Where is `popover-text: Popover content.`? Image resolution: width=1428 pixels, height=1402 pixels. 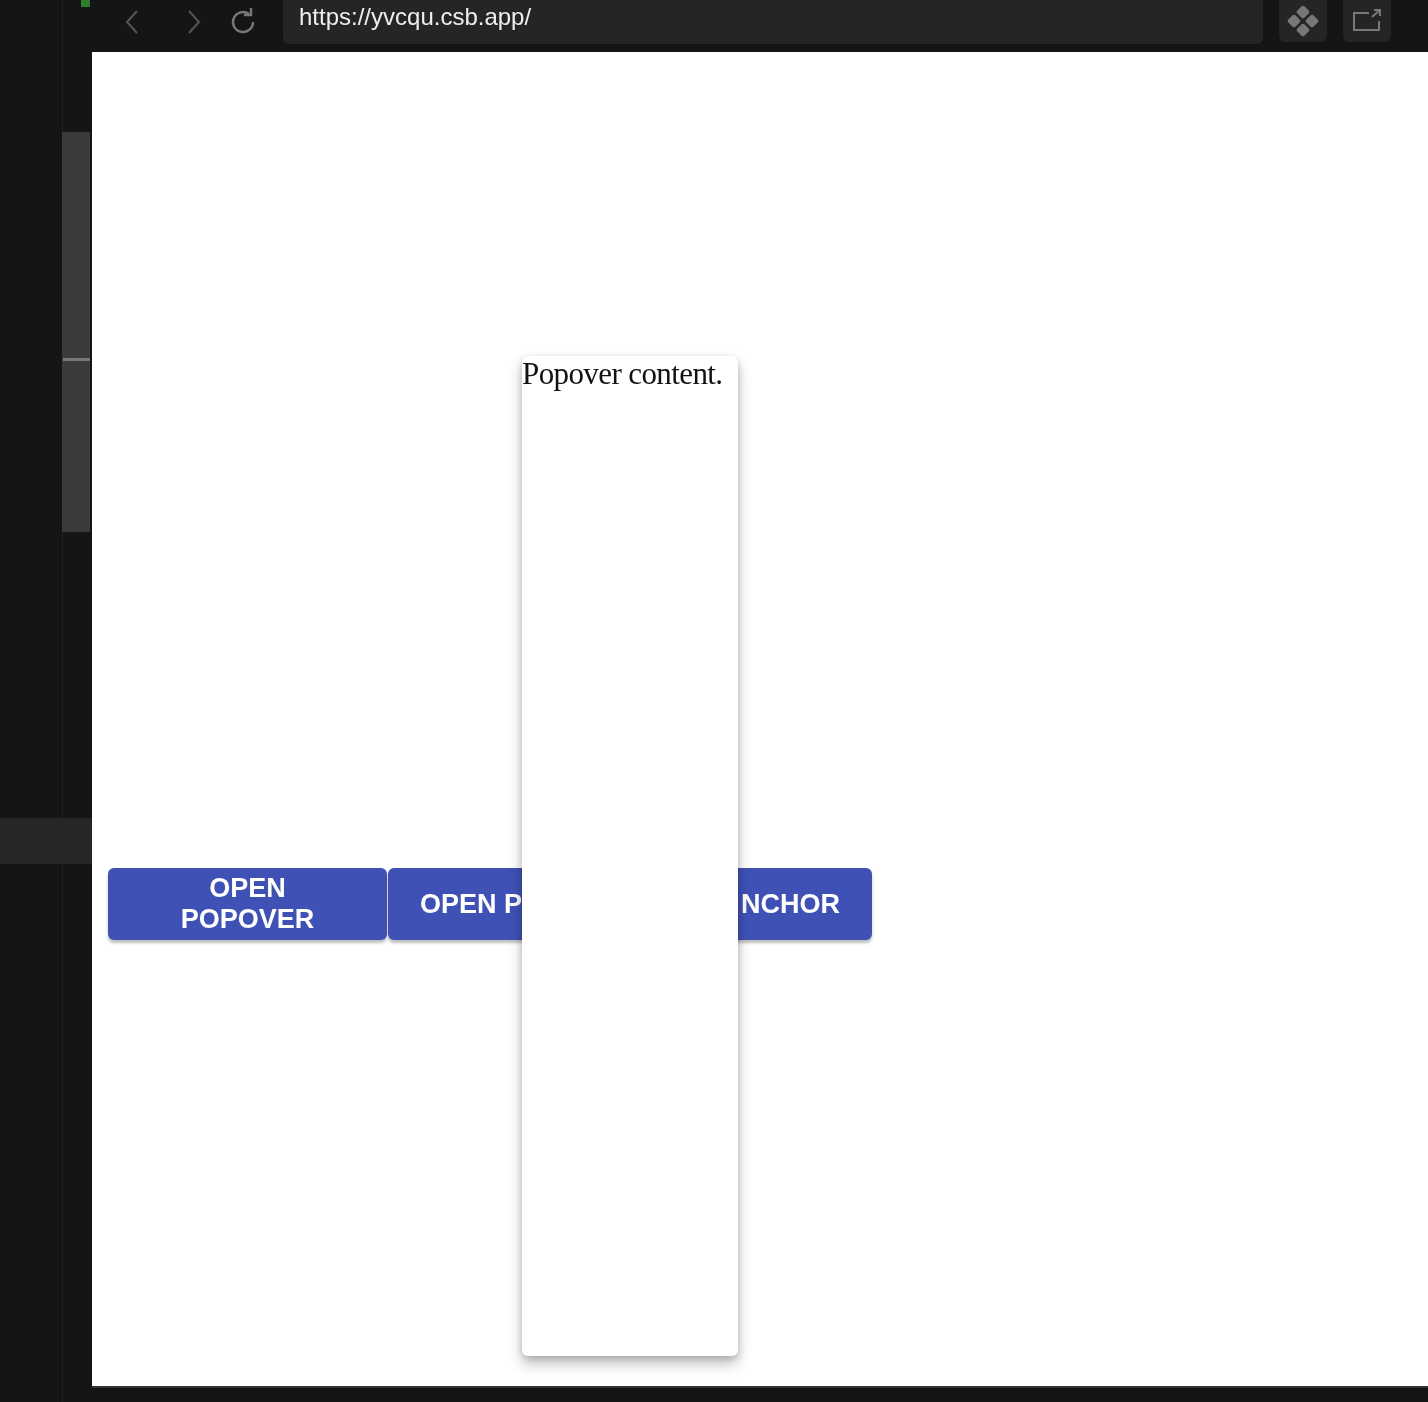 popover-text: Popover content. is located at coordinates (622, 373).